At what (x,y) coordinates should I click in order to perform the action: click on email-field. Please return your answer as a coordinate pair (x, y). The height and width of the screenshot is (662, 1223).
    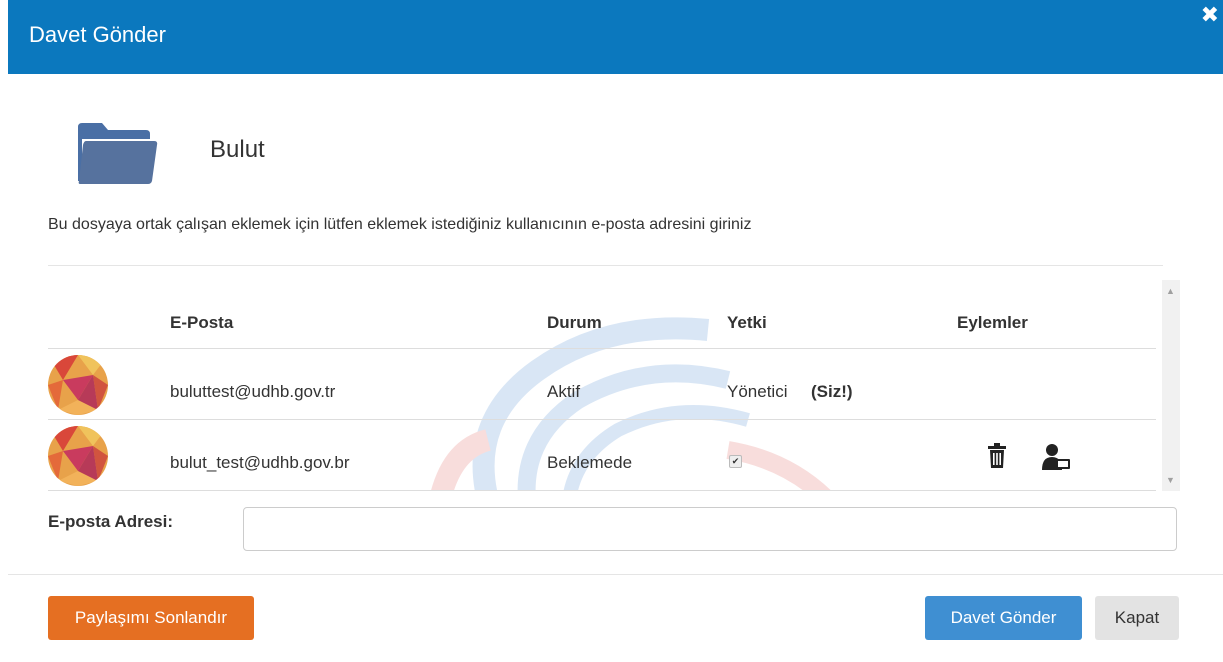
    Looking at the image, I should click on (710, 529).